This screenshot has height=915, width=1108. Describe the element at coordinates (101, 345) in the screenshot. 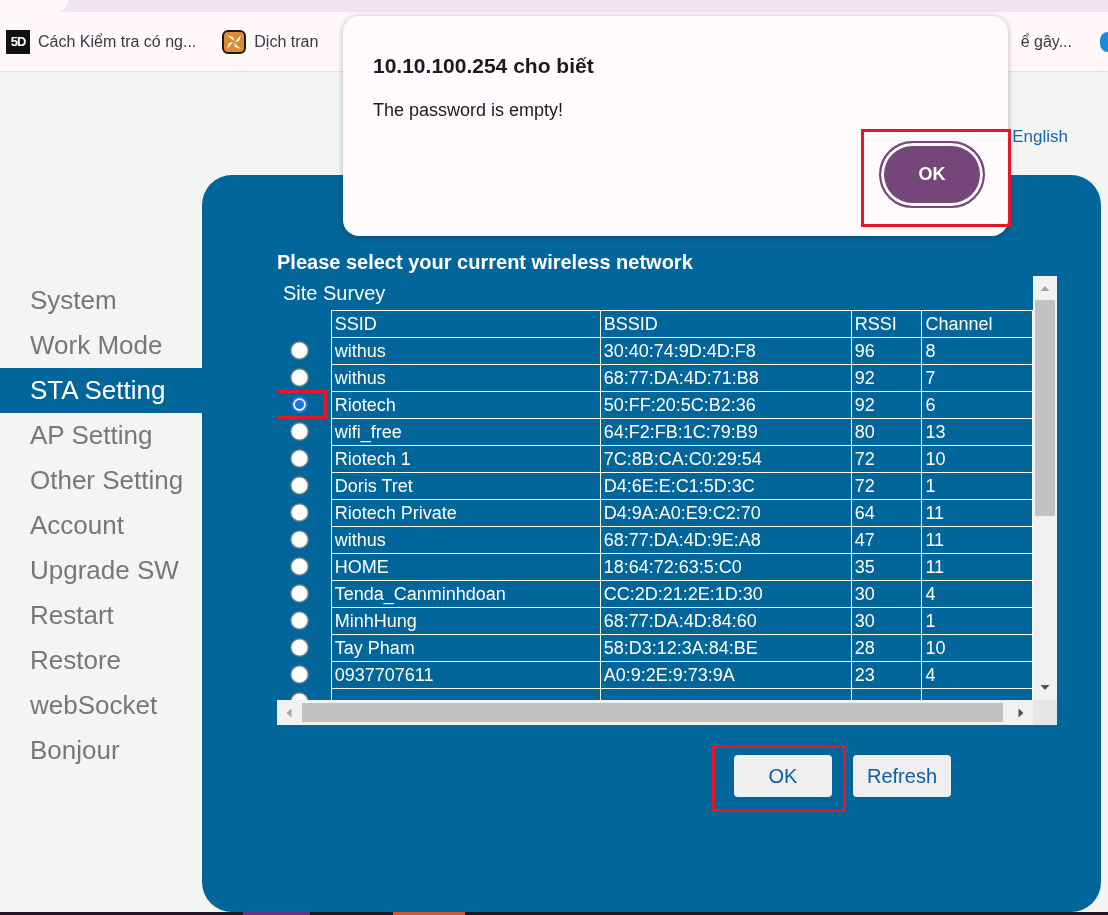

I see `menu-item: Work Mode` at that location.